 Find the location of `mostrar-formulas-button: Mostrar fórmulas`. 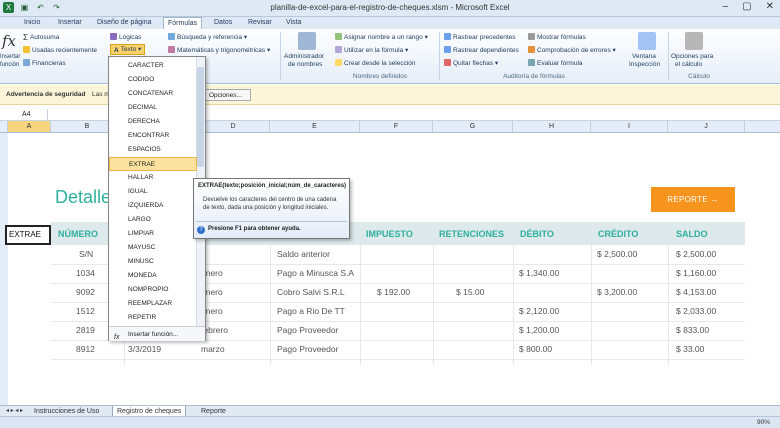

mostrar-formulas-button: Mostrar fórmulas is located at coordinates (557, 37).